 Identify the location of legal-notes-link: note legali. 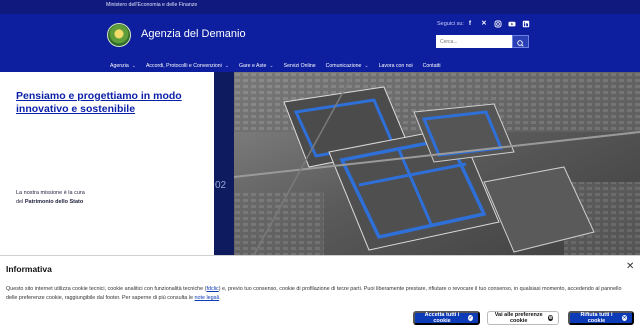
(207, 298).